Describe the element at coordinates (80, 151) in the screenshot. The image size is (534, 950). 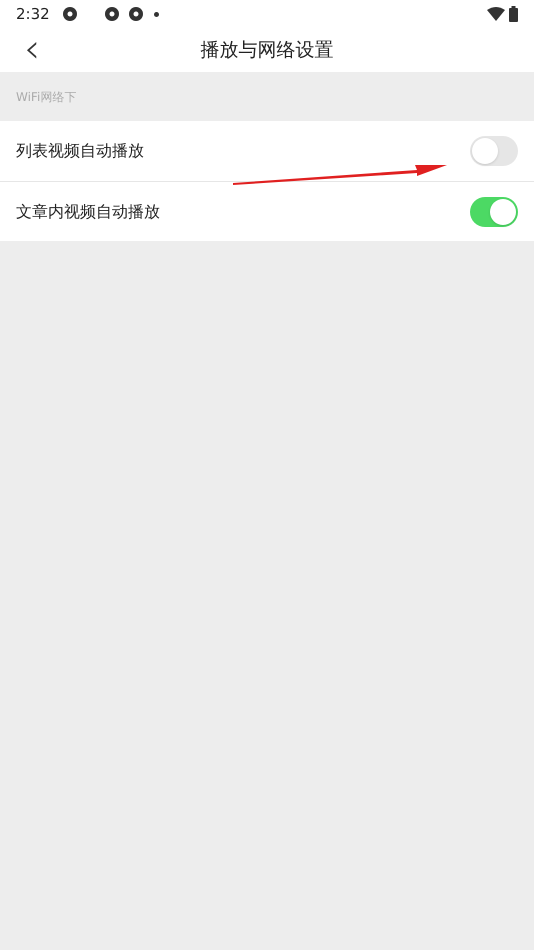
I see `setting-label: 列表视频自动播放` at that location.